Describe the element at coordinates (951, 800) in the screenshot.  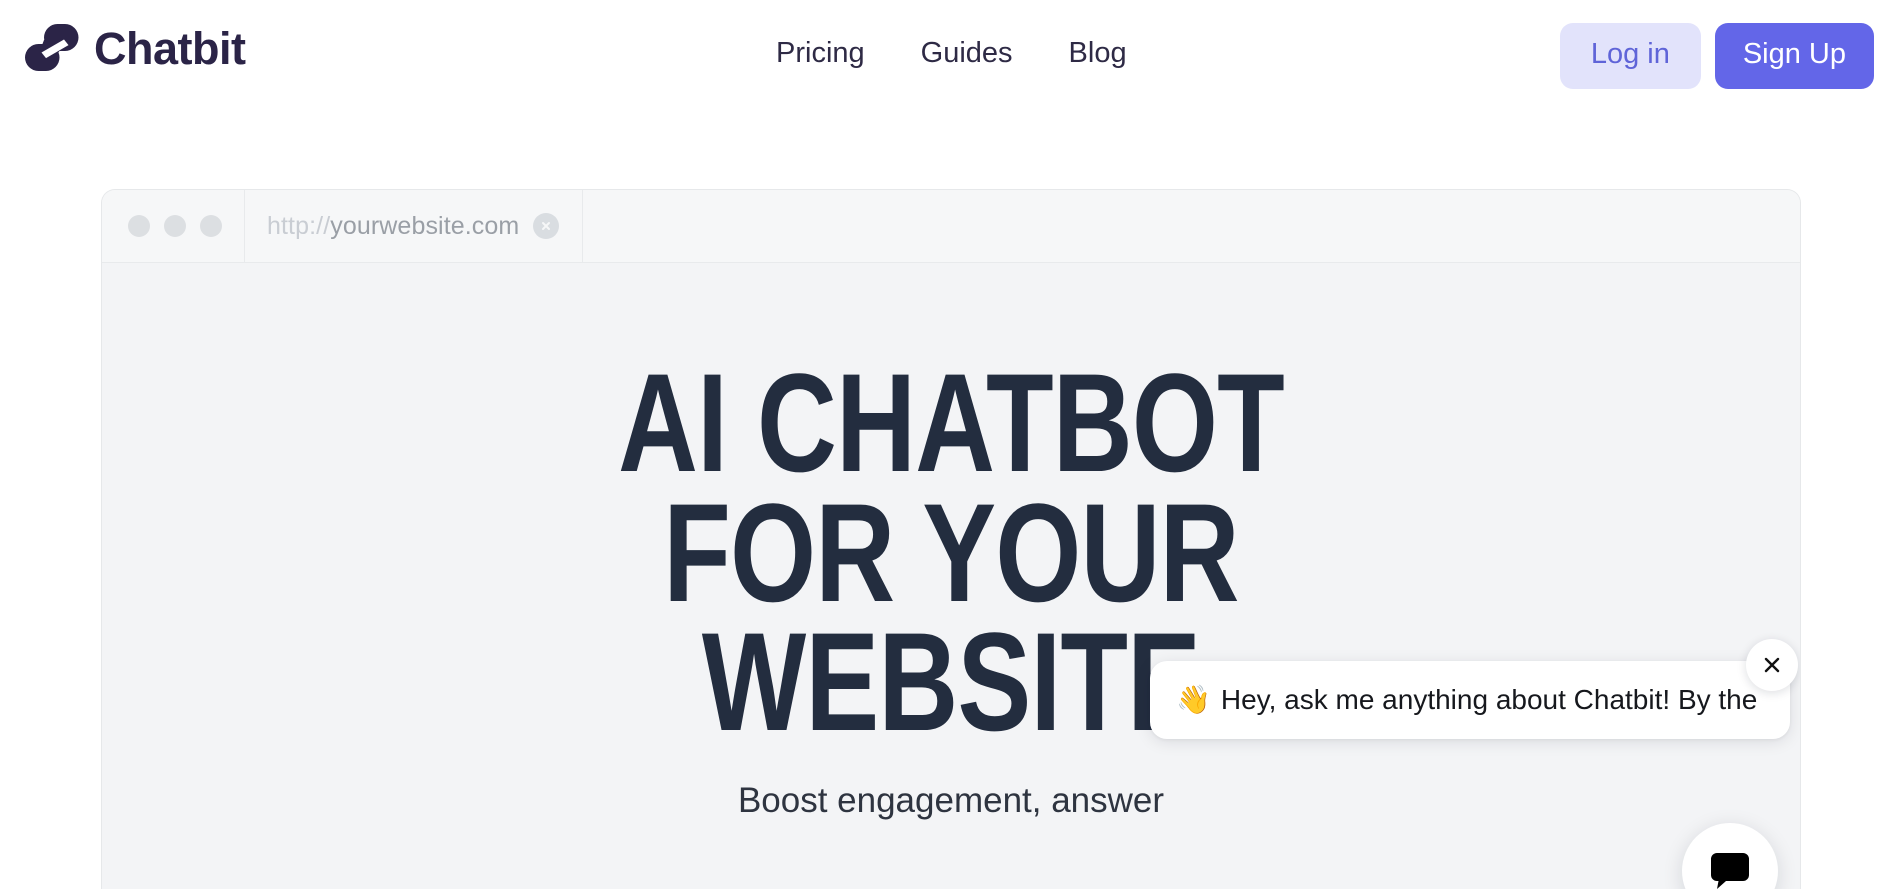
I see `hero-subtitle: Boost engagement, answer` at that location.